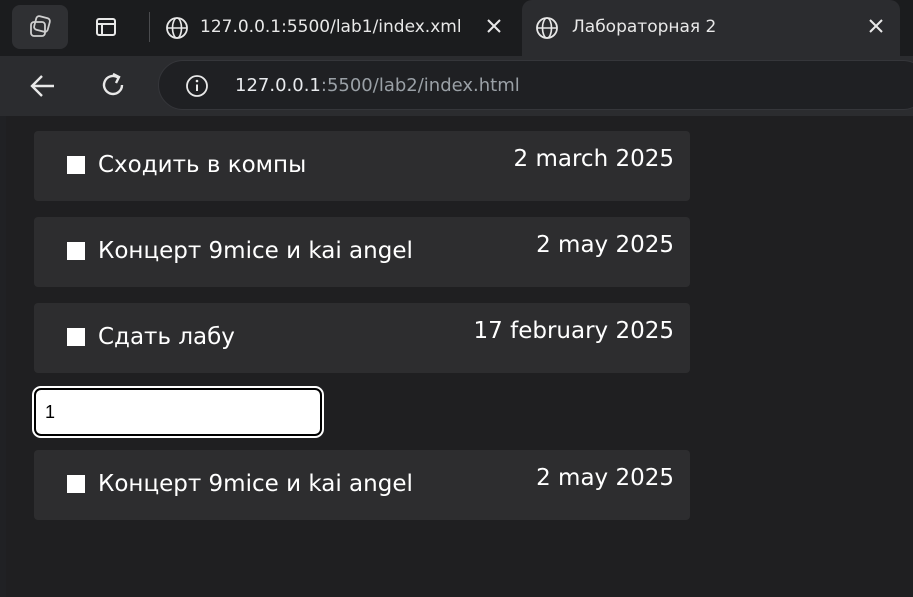 Image resolution: width=913 pixels, height=597 pixels. I want to click on tab-separator, so click(149, 27).